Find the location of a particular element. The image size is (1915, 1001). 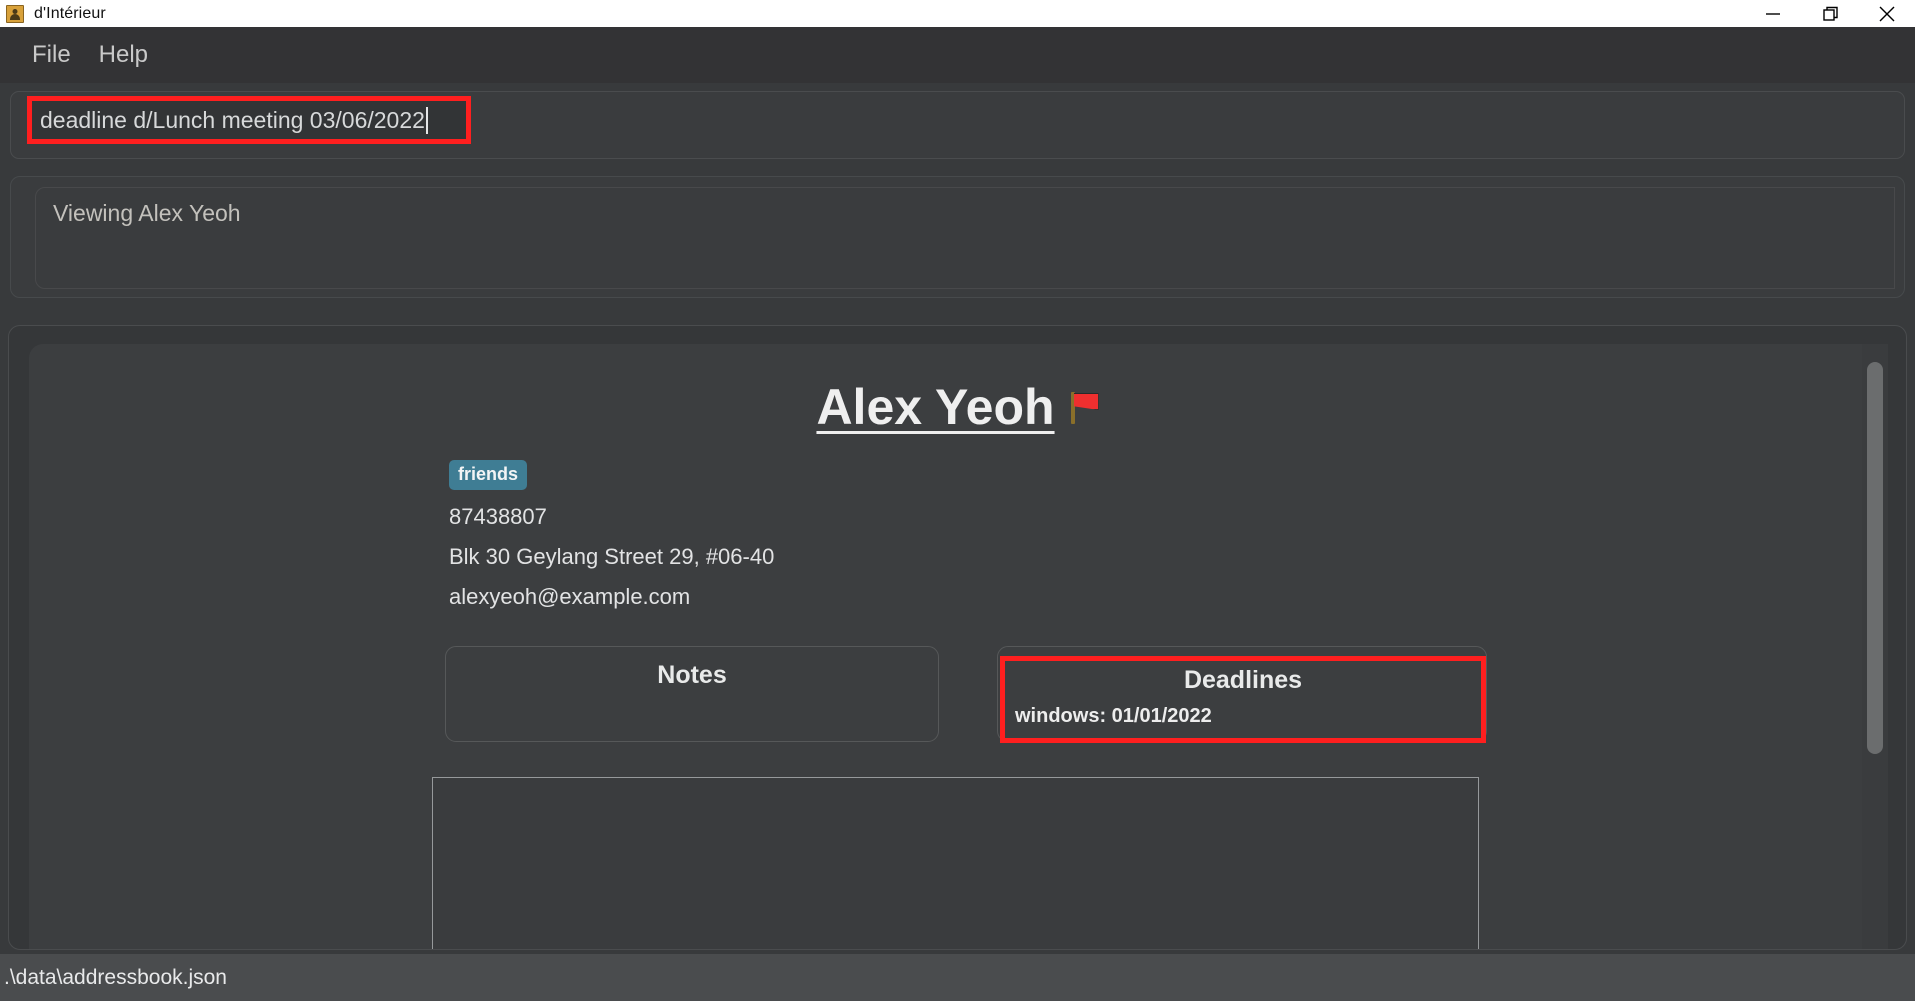

status-badge: friends is located at coordinates (488, 475).